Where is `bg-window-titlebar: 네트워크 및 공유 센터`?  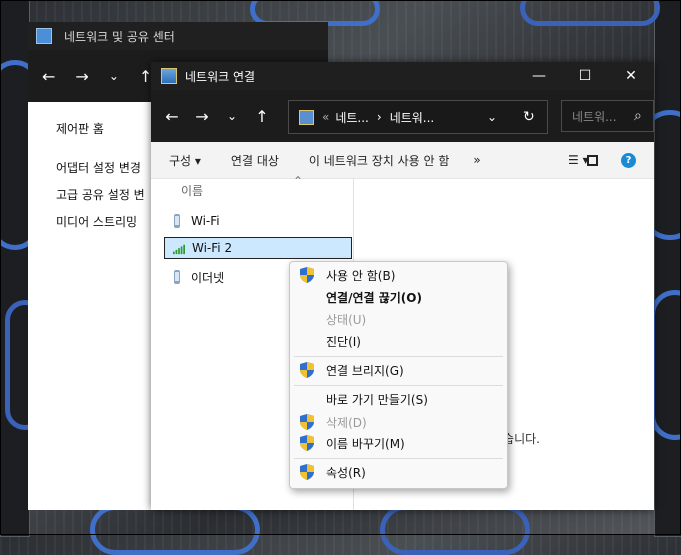 bg-window-titlebar: 네트워크 및 공유 센터 is located at coordinates (178, 36).